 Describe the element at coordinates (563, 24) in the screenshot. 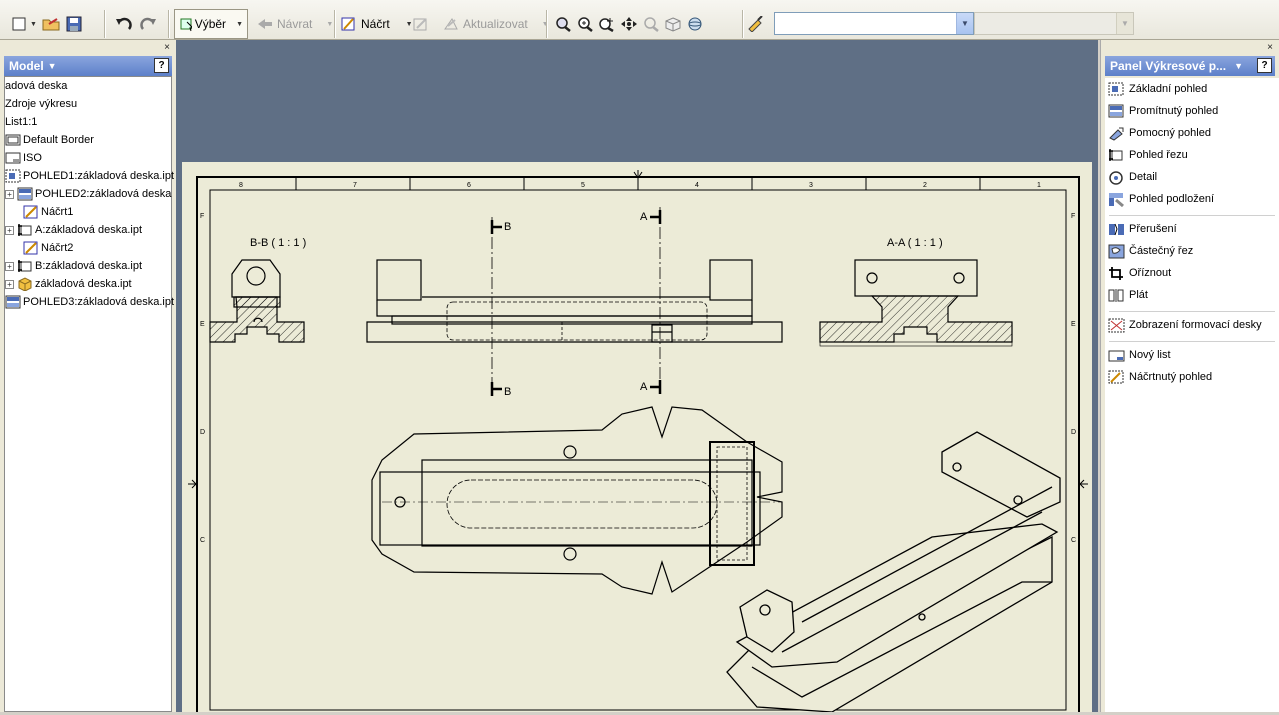

I see `zoom-all-button` at that location.